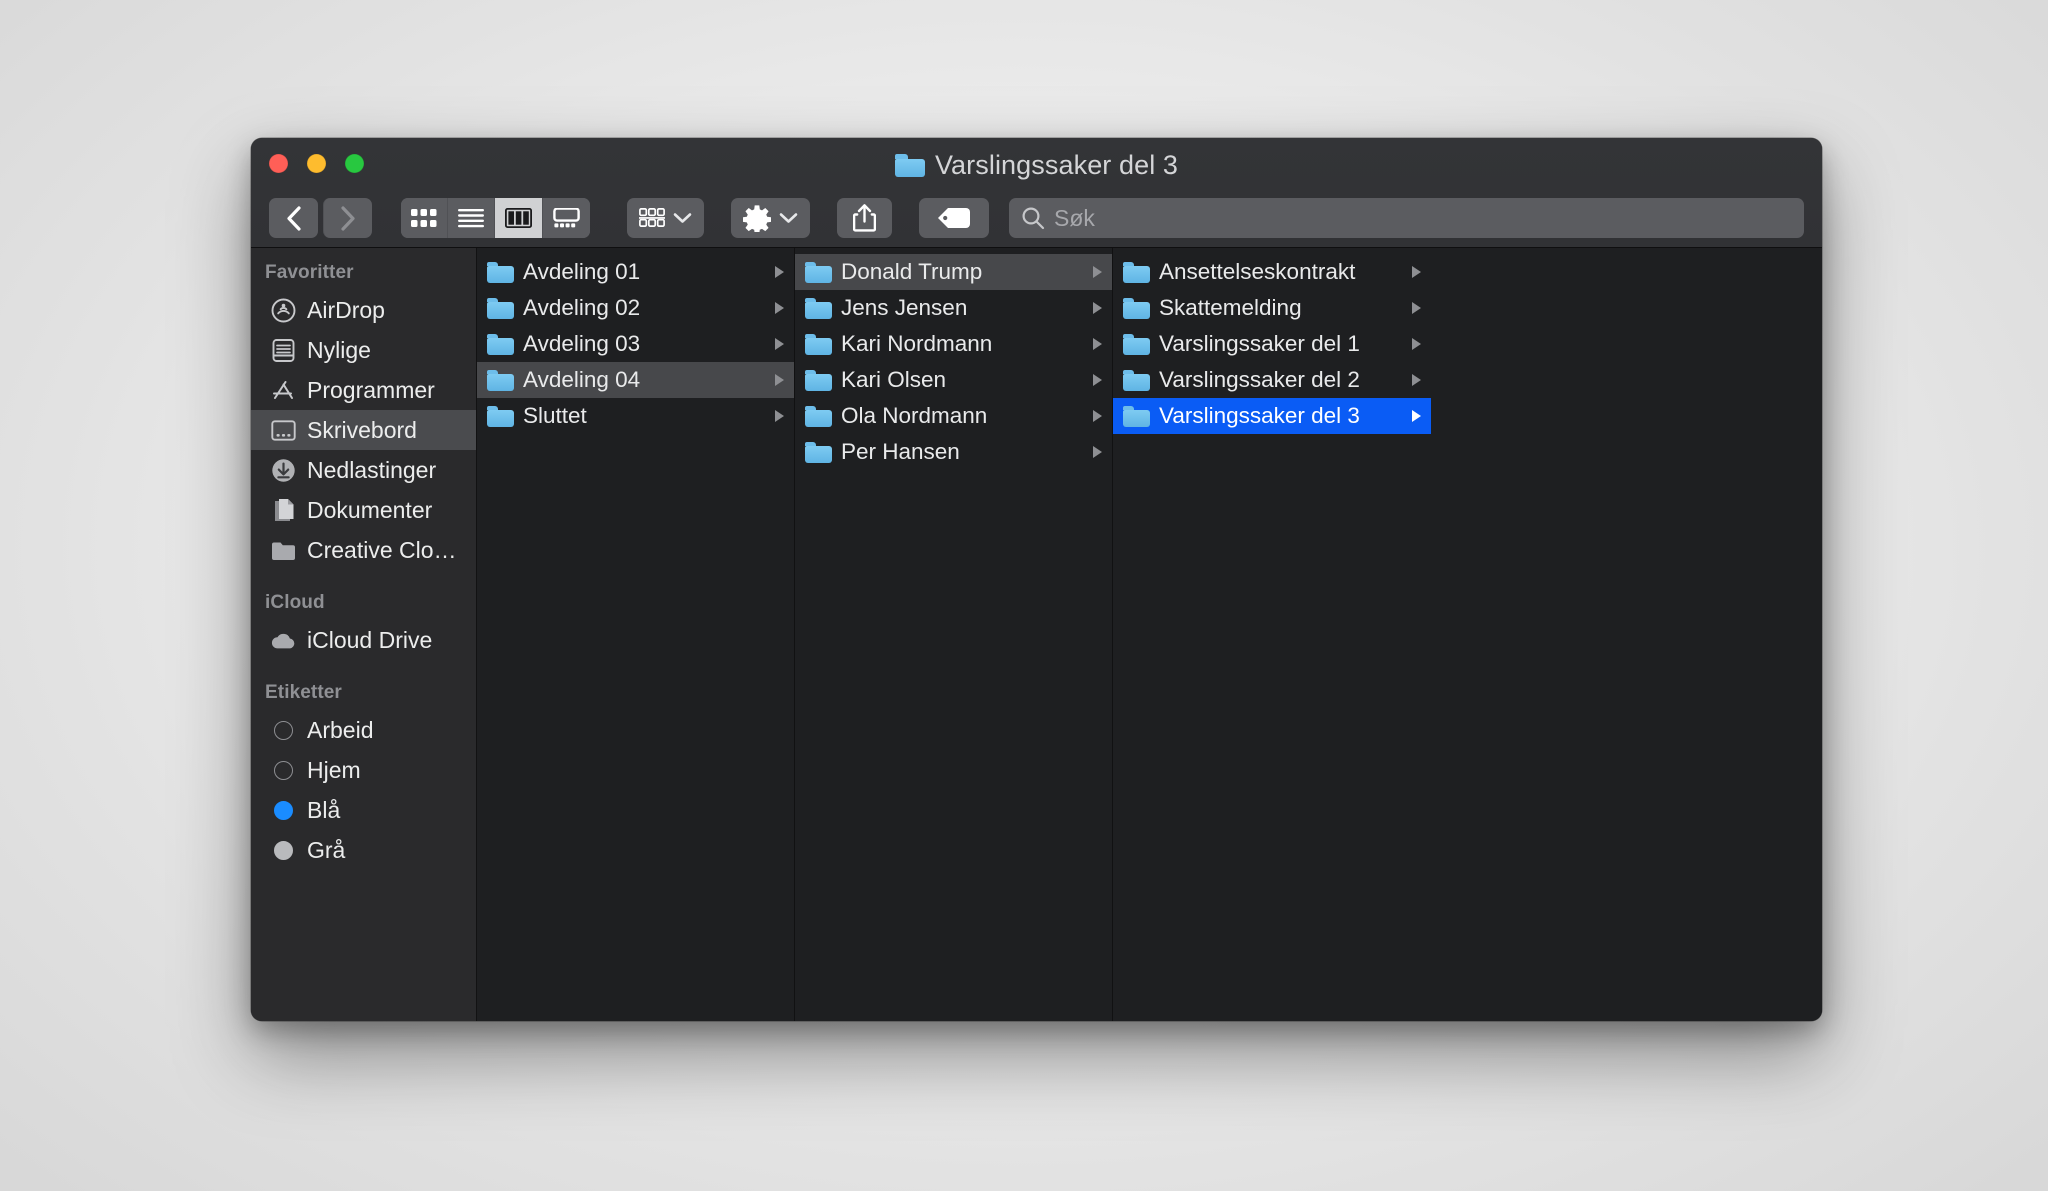 The height and width of the screenshot is (1191, 2048). Describe the element at coordinates (1406, 218) in the screenshot. I see `search-input: Søk` at that location.